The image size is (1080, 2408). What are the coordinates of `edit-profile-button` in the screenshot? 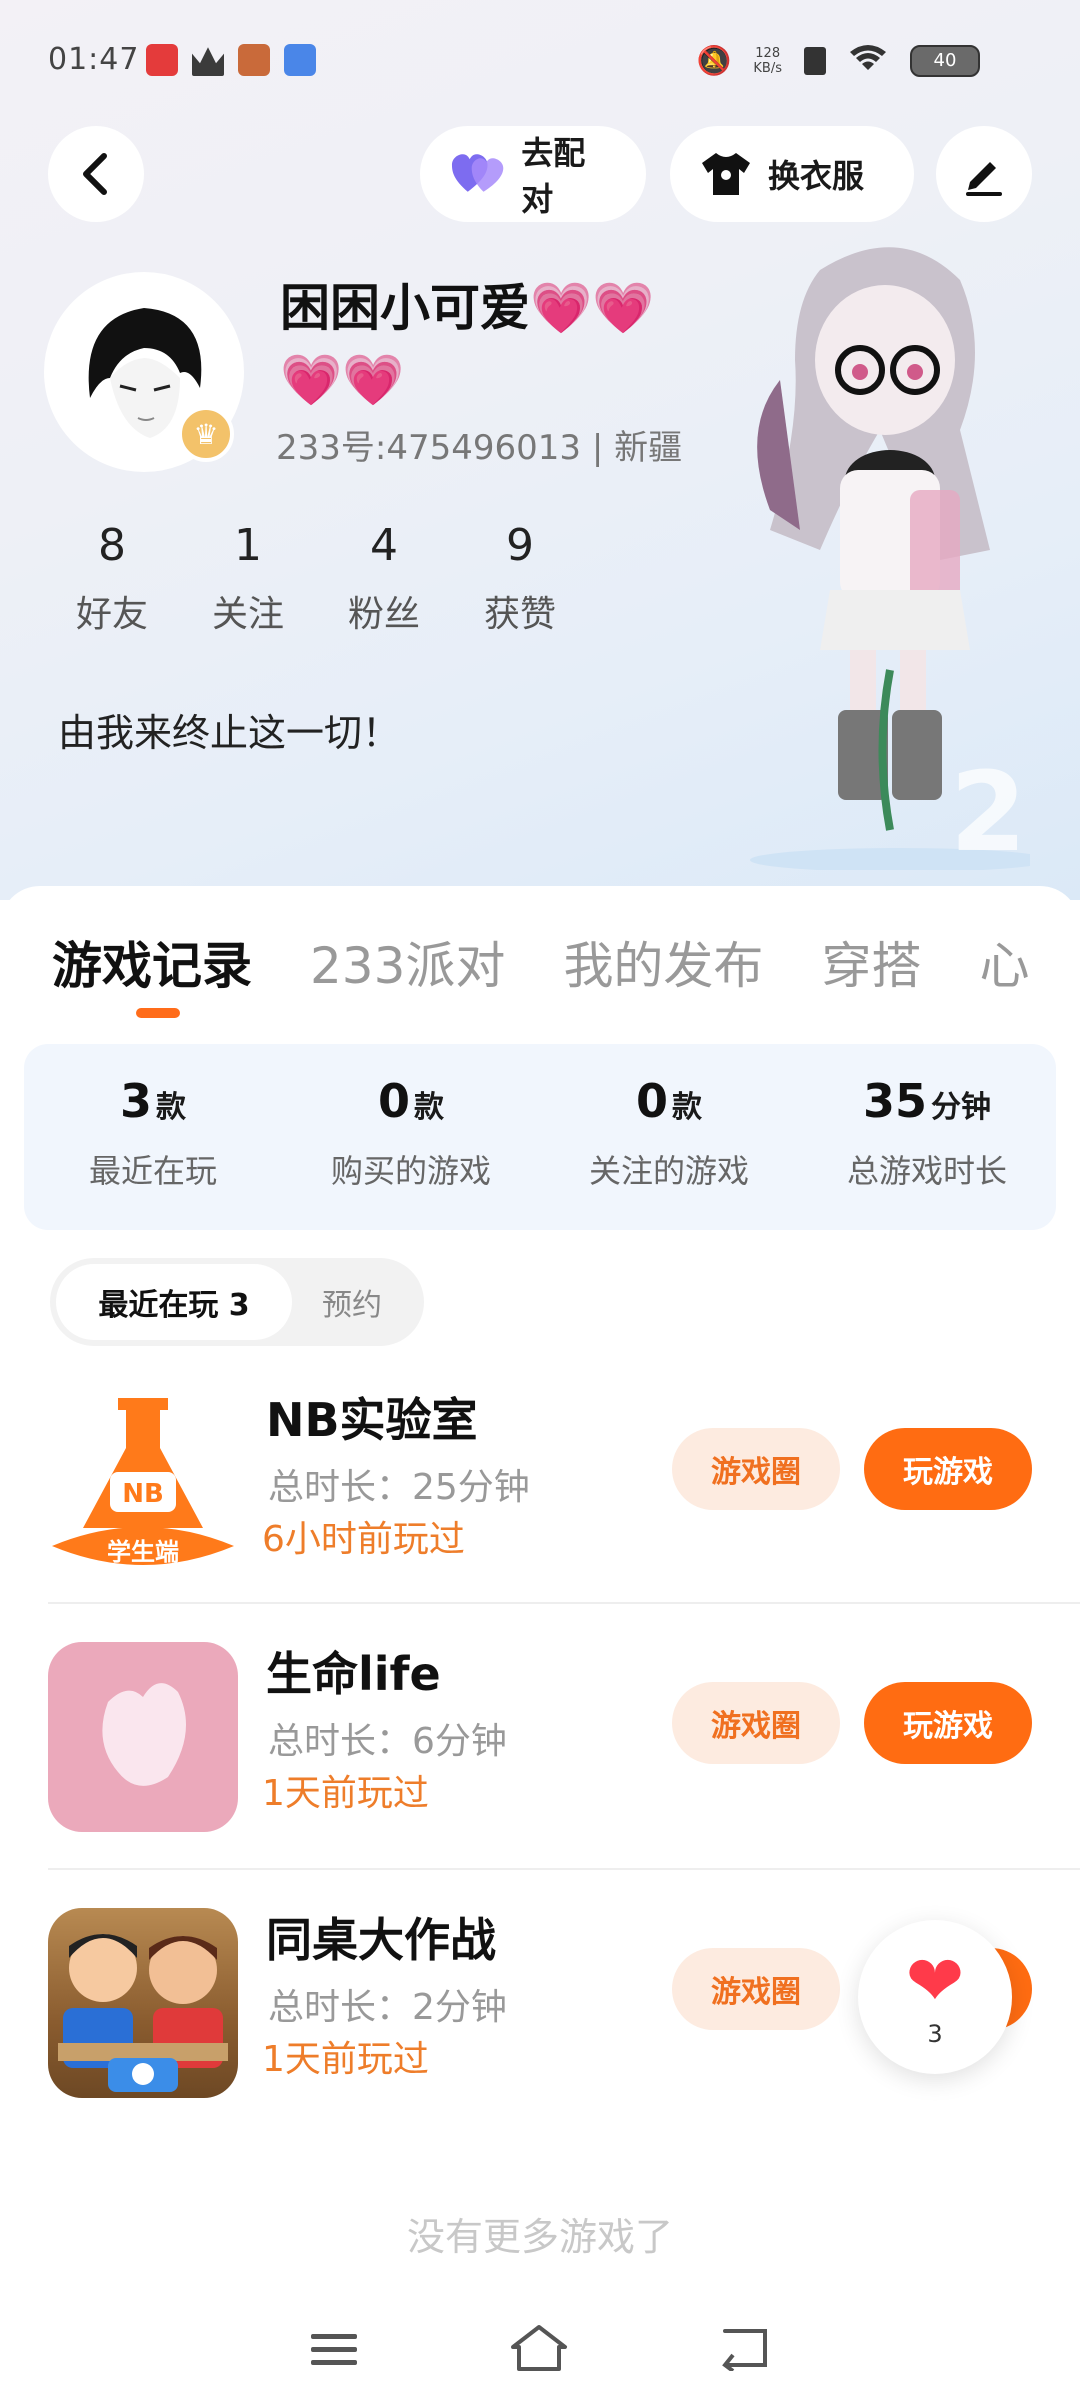 It's located at (984, 174).